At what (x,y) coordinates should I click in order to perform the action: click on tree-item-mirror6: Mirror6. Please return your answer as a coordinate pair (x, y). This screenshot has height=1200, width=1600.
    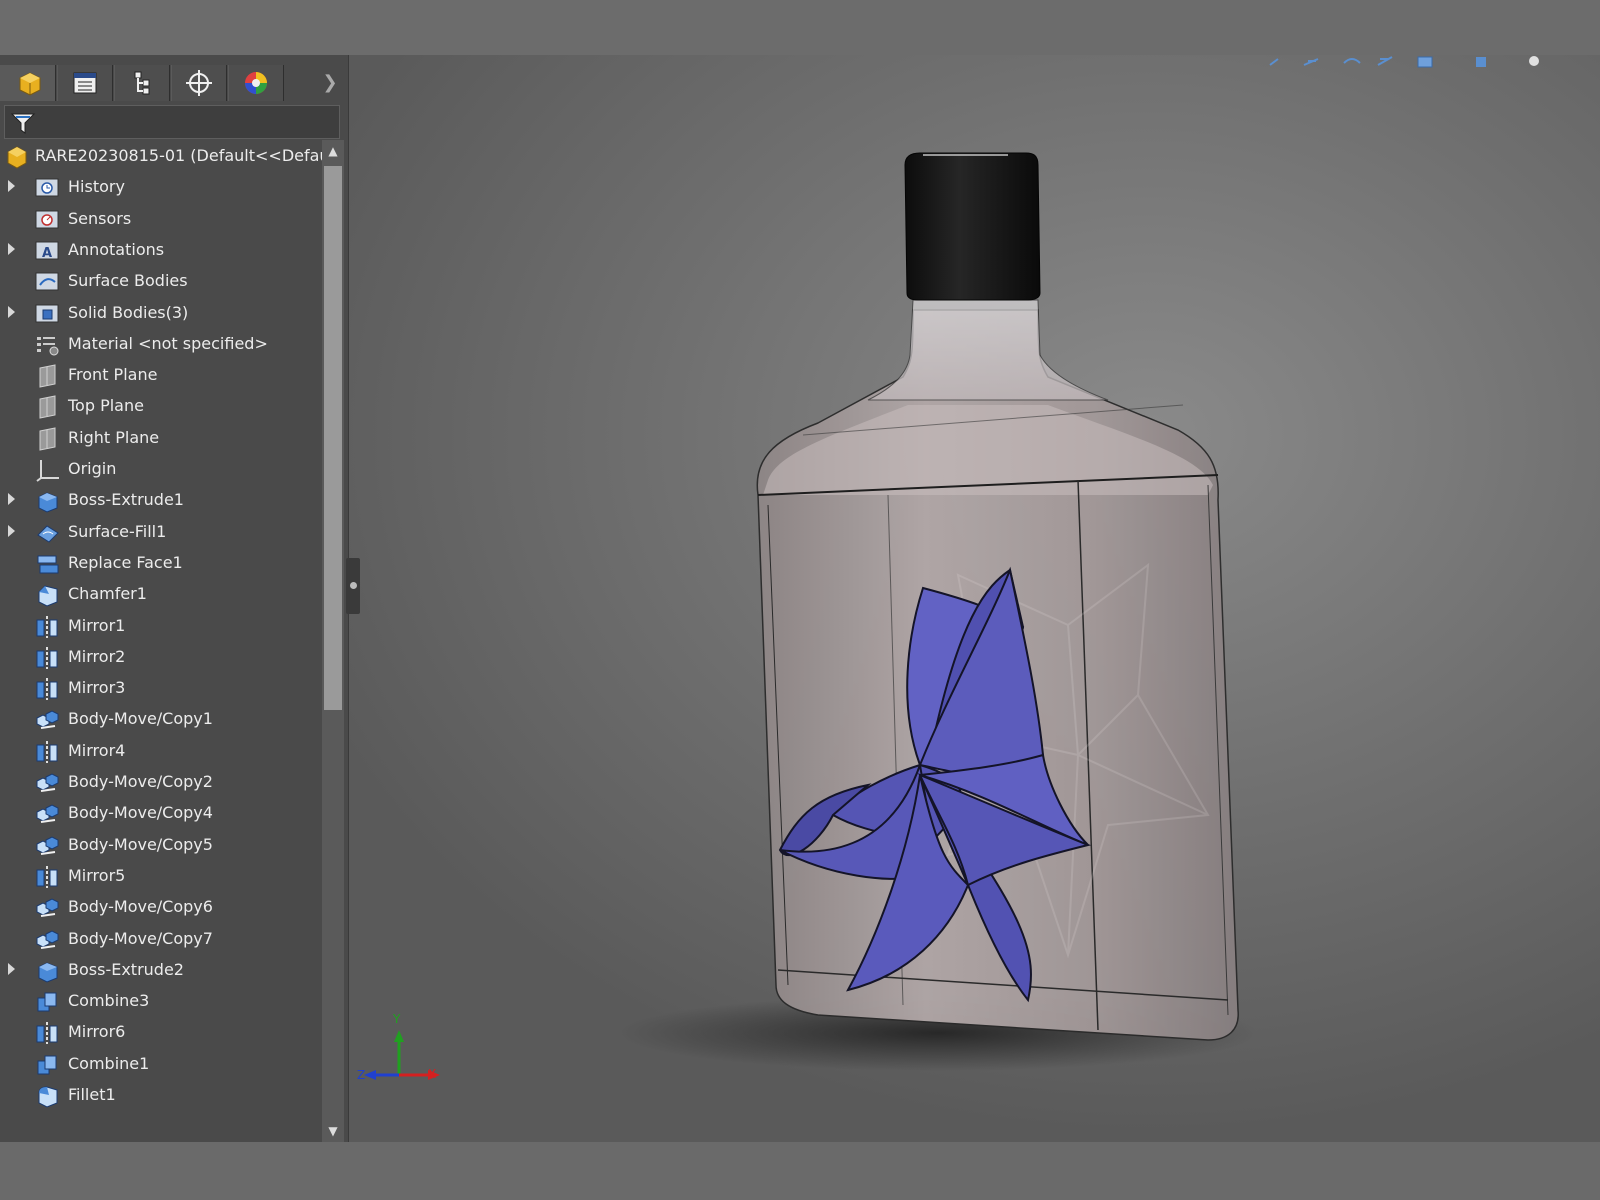
    Looking at the image, I should click on (161, 1032).